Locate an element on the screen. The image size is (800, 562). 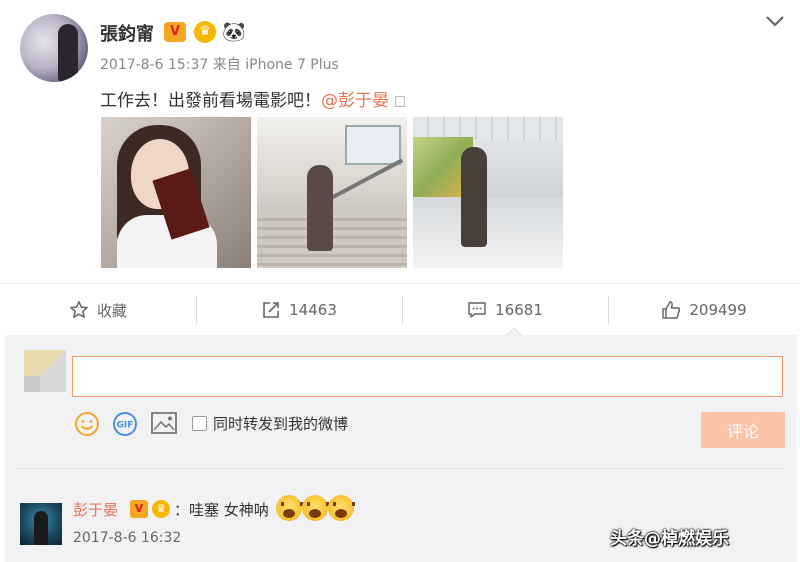
comment-timestamp: 2017-8-6 16:32 is located at coordinates (127, 538).